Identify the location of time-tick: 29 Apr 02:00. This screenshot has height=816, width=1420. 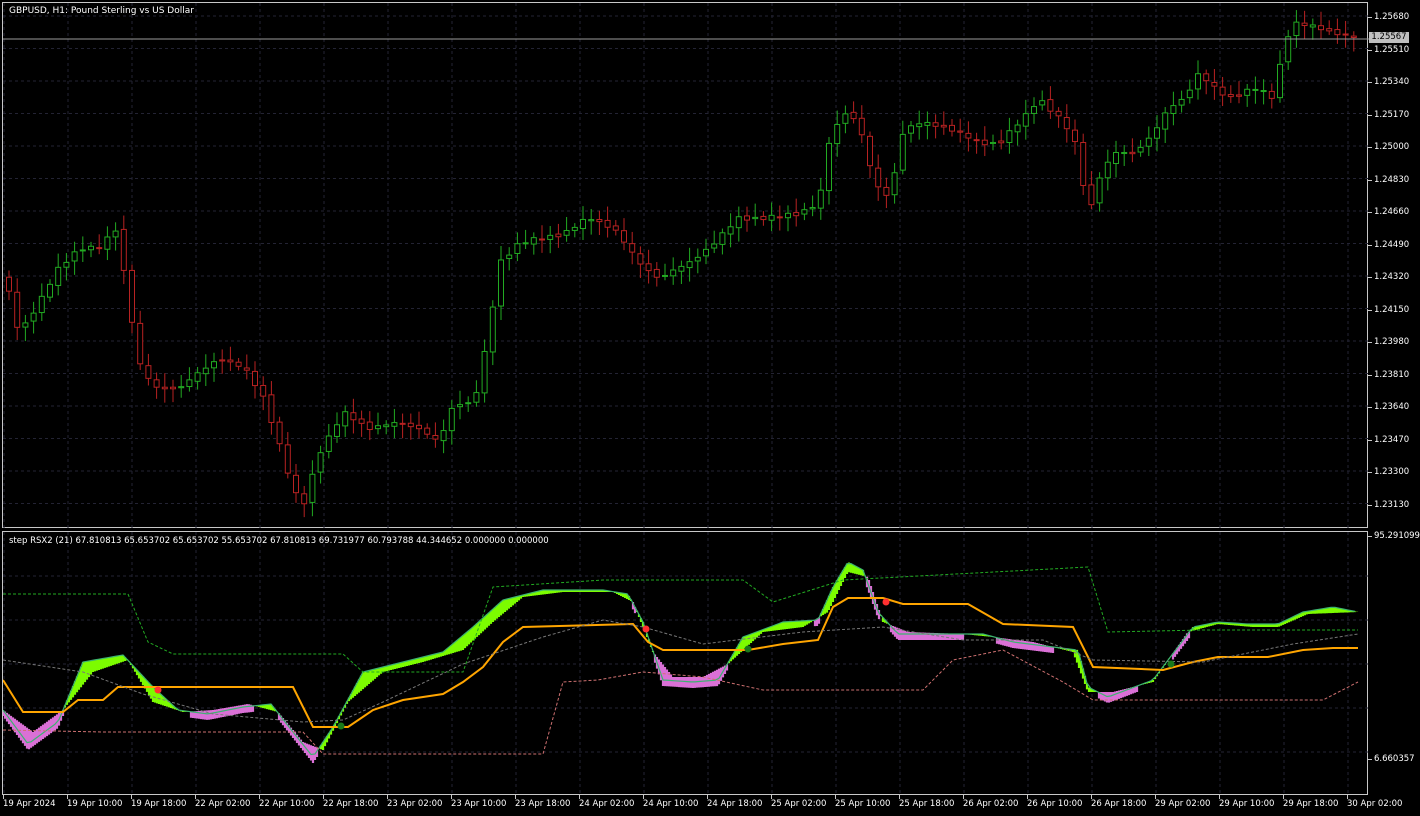
(1183, 802).